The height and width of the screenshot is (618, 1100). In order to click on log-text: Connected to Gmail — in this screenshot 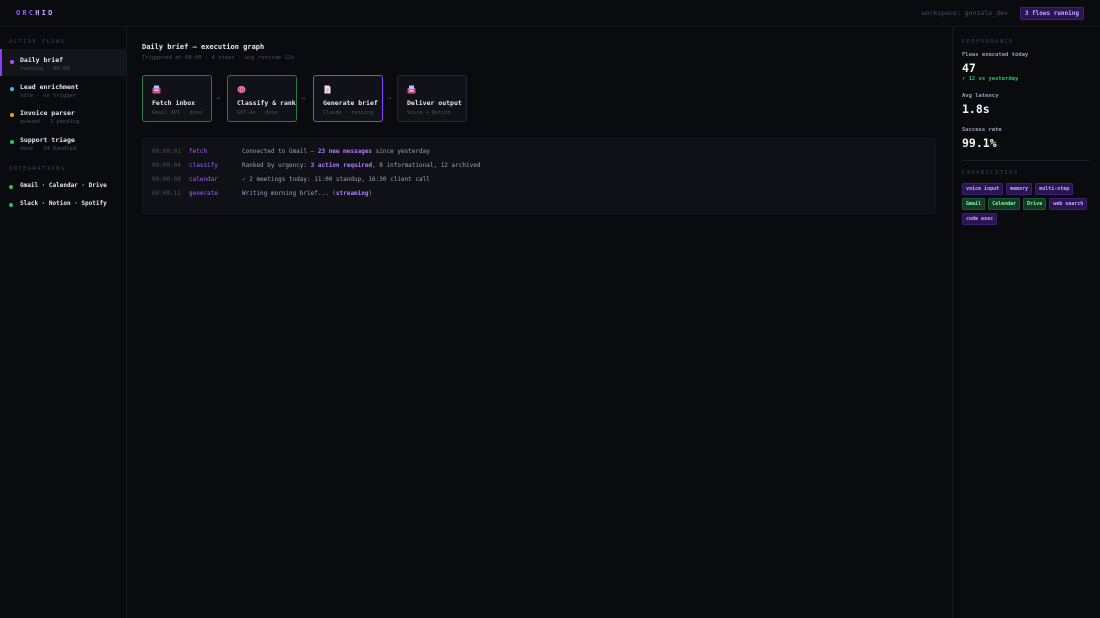, I will do `click(280, 151)`.